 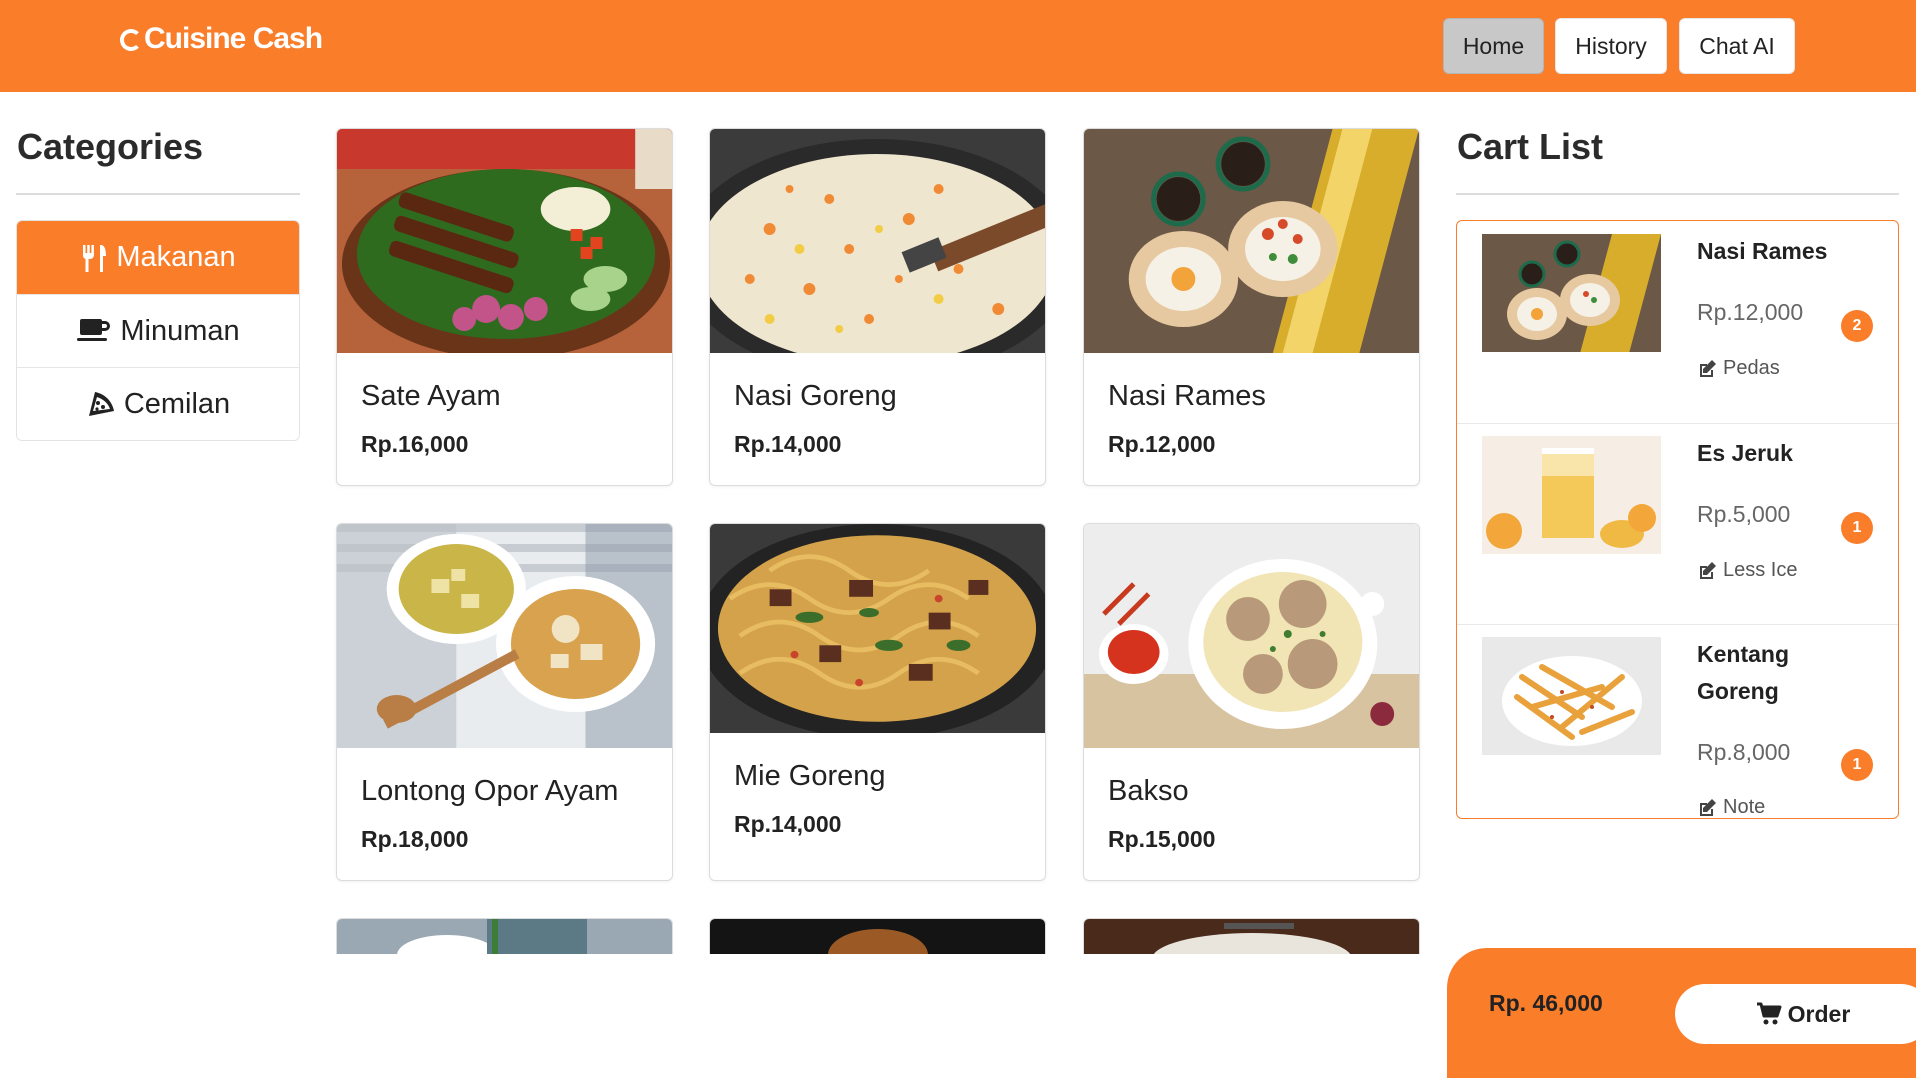 I want to click on product-card: Lontong Opor Ayam Rp.18,000, so click(x=504, y=702).